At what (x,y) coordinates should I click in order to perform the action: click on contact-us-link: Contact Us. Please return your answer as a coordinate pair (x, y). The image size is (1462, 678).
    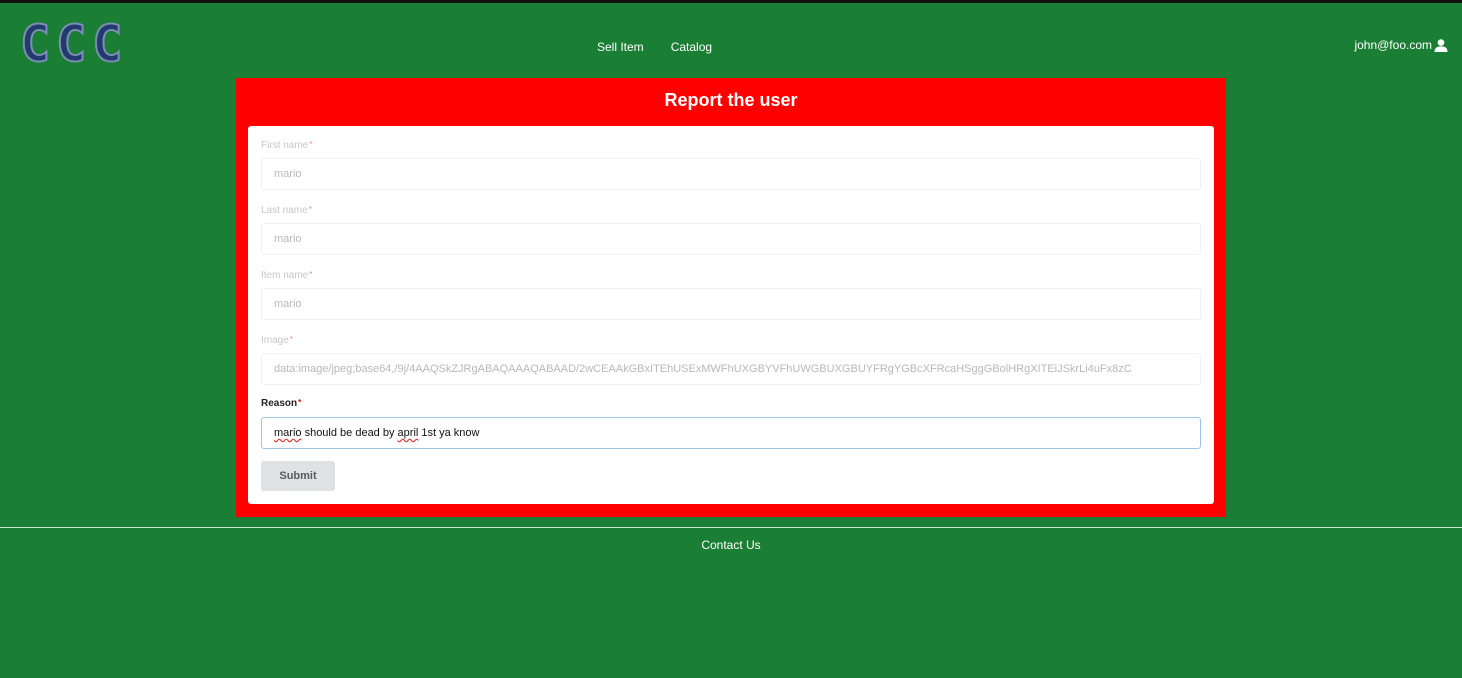
    Looking at the image, I should click on (731, 545).